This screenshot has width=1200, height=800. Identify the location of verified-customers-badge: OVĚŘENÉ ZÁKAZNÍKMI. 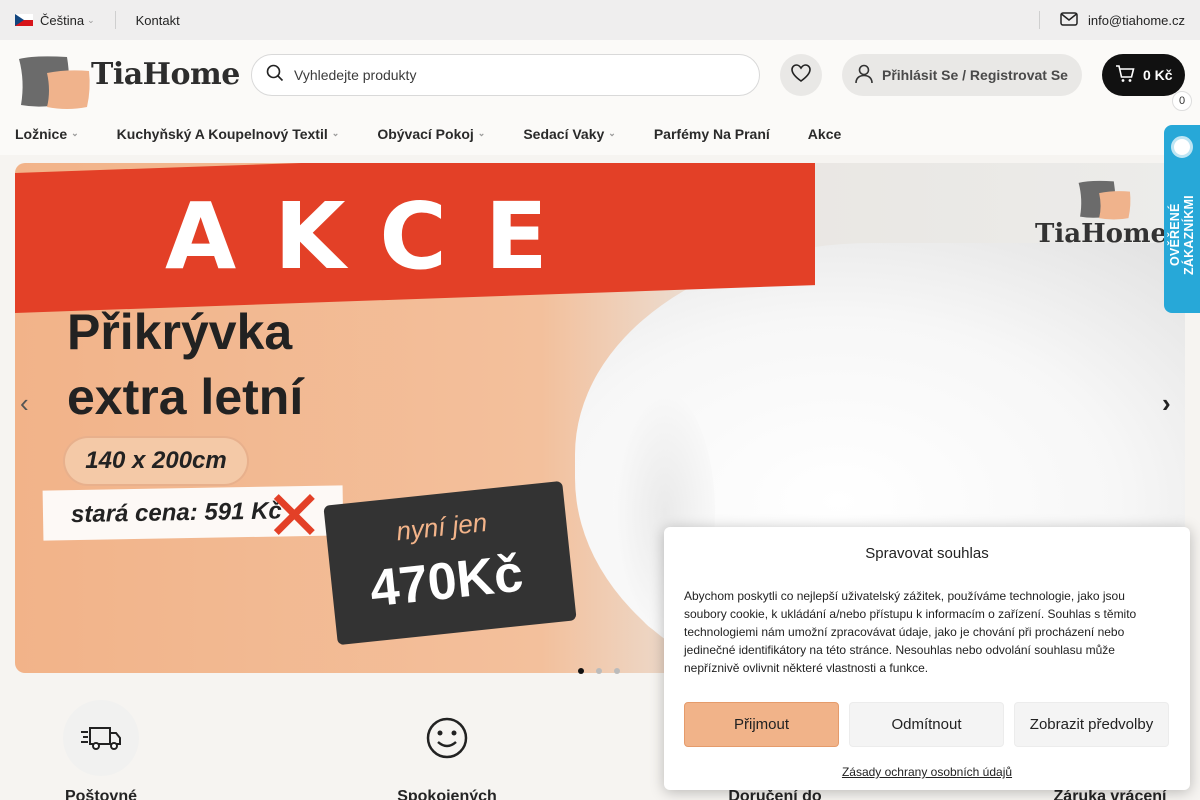
(1182, 219).